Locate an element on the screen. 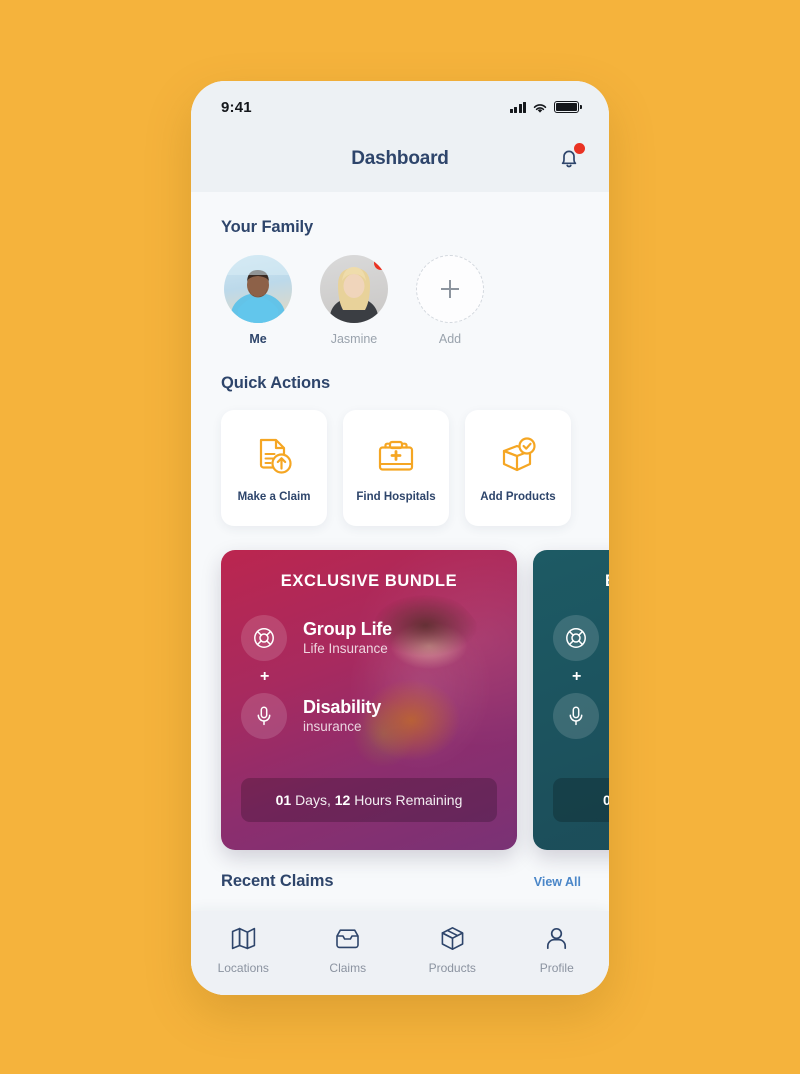  tab-claims: Claims is located at coordinates (348, 950).